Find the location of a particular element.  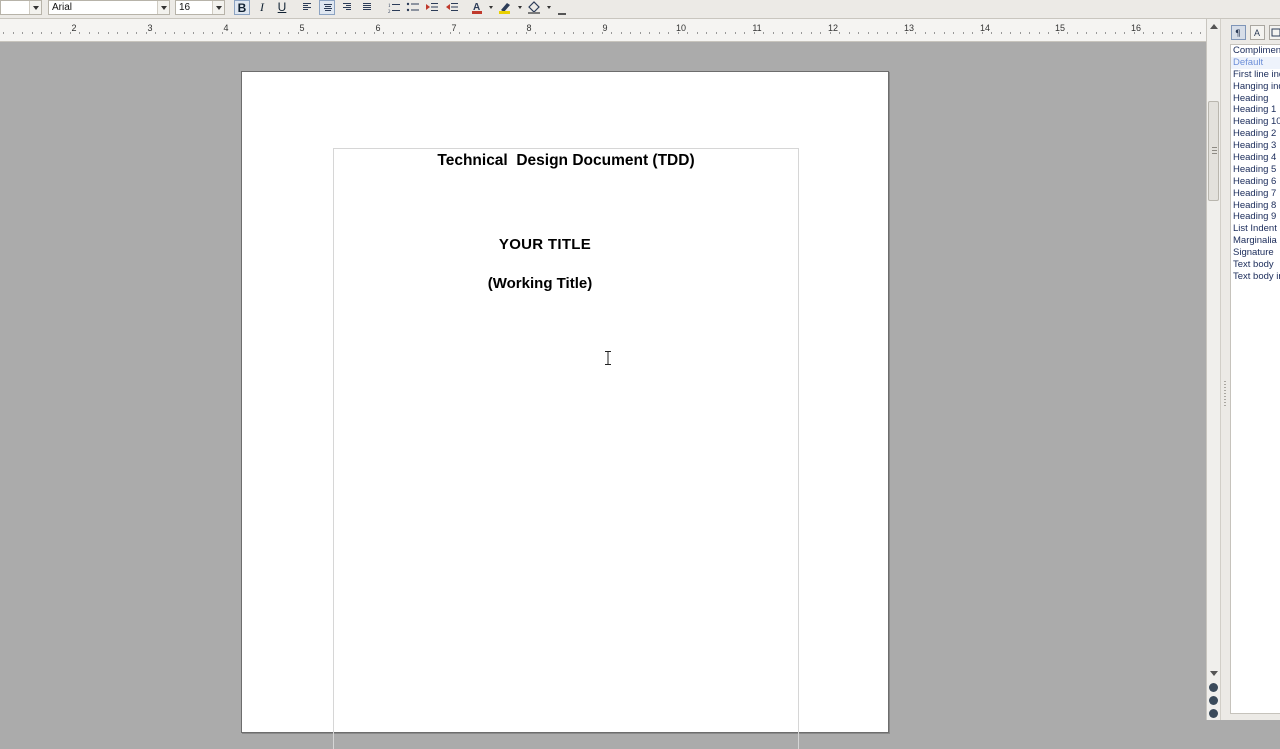

style-list-item: Text body is located at coordinates (1255, 265).